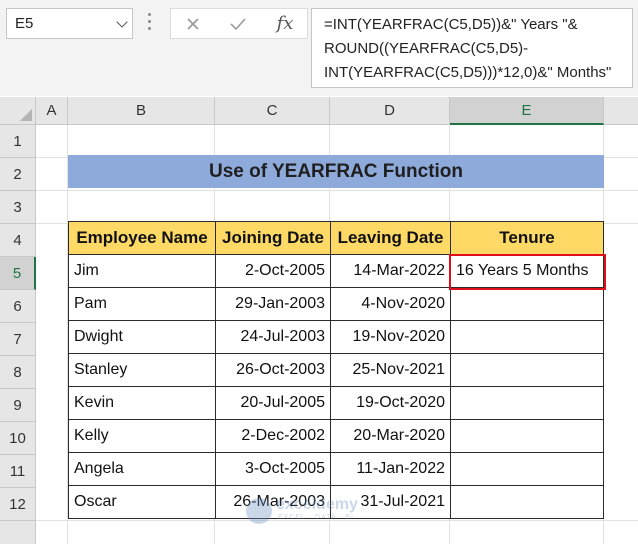  I want to click on watermark-name: exceldemy, so click(317, 504).